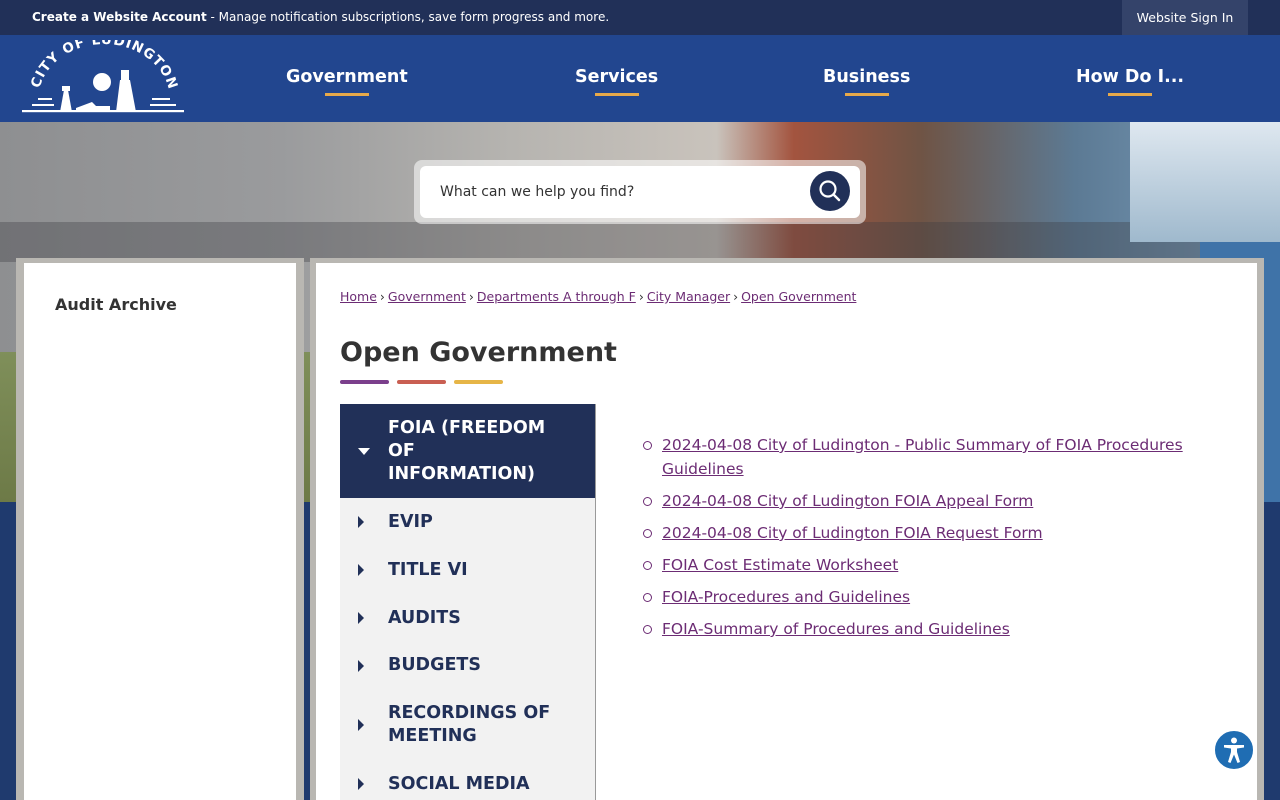  Describe the element at coordinates (932, 565) in the screenshot. I see `list-item: FOIA Cost Estimate Worksheet` at that location.